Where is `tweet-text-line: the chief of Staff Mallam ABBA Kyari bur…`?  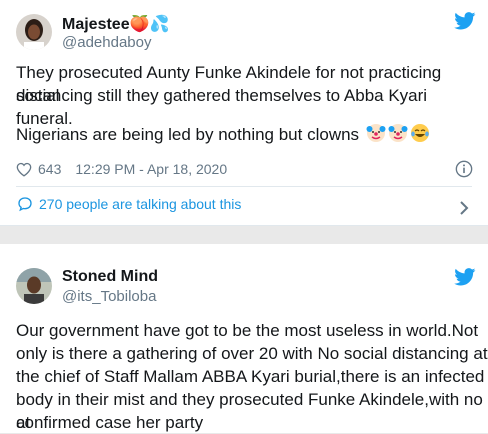
tweet-text-line: the chief of Staff Mallam ABBA Kyari bur… is located at coordinates (250, 376).